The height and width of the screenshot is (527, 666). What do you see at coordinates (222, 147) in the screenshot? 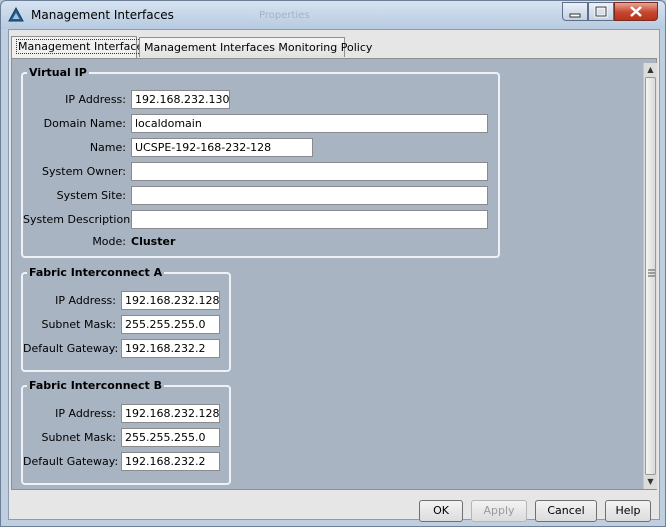
I see `name-field: UCSPE-192-168-232-128` at bounding box center [222, 147].